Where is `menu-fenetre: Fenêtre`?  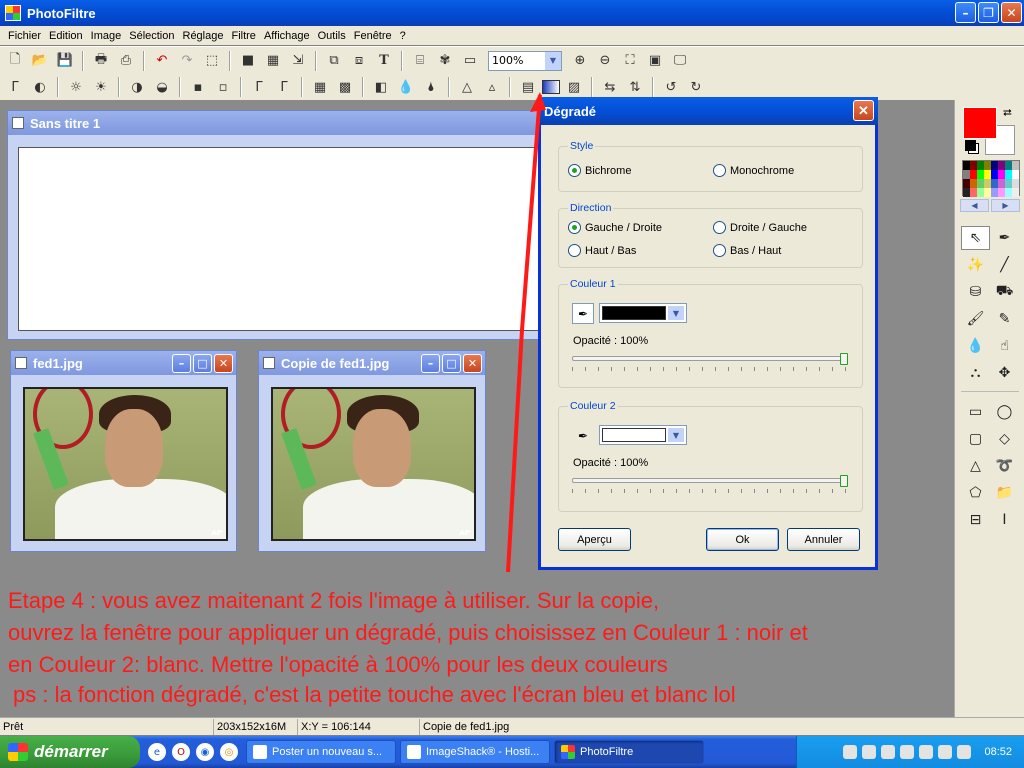 menu-fenetre: Fenêtre is located at coordinates (373, 36).